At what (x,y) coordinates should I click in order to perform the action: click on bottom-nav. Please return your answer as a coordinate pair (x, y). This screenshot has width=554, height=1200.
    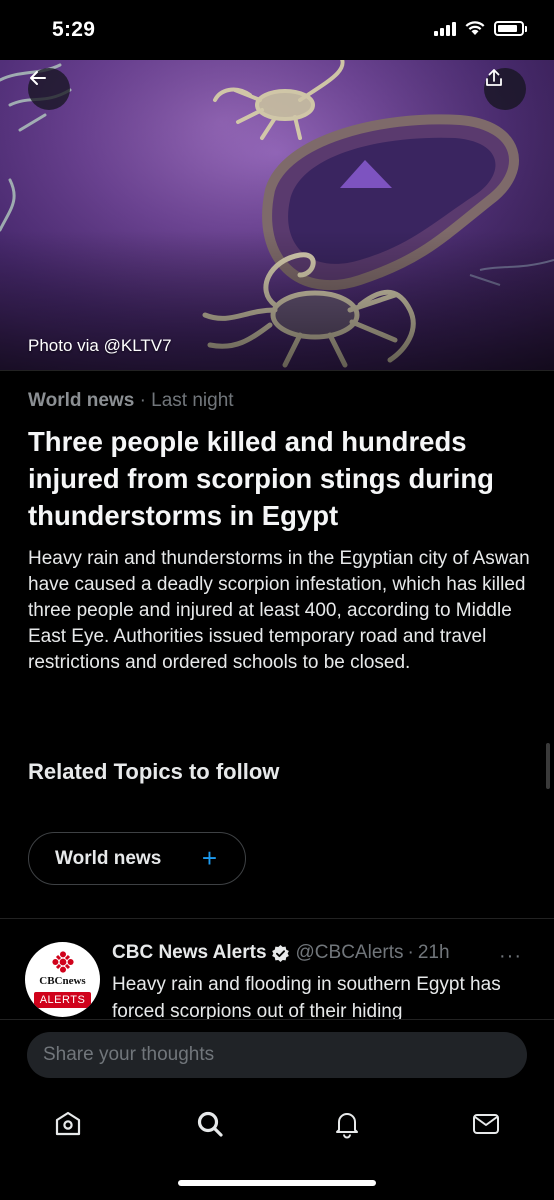
    Looking at the image, I should click on (277, 1123).